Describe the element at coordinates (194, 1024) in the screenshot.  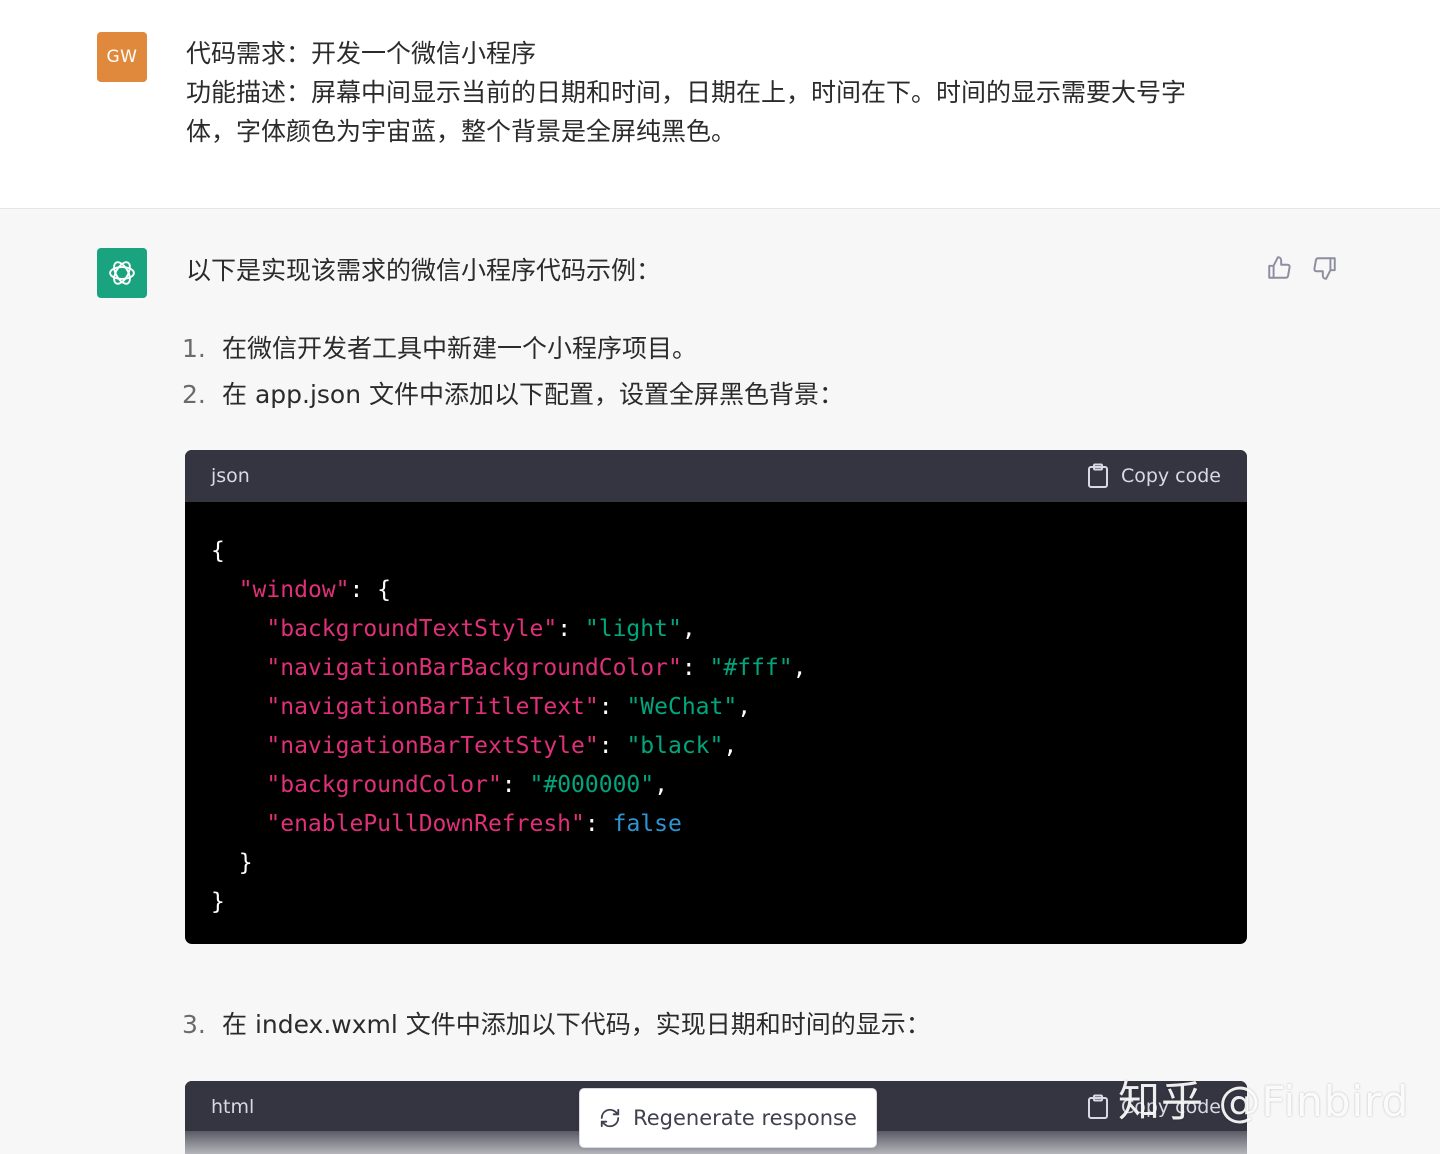
I see `list-item-number: 3.` at that location.